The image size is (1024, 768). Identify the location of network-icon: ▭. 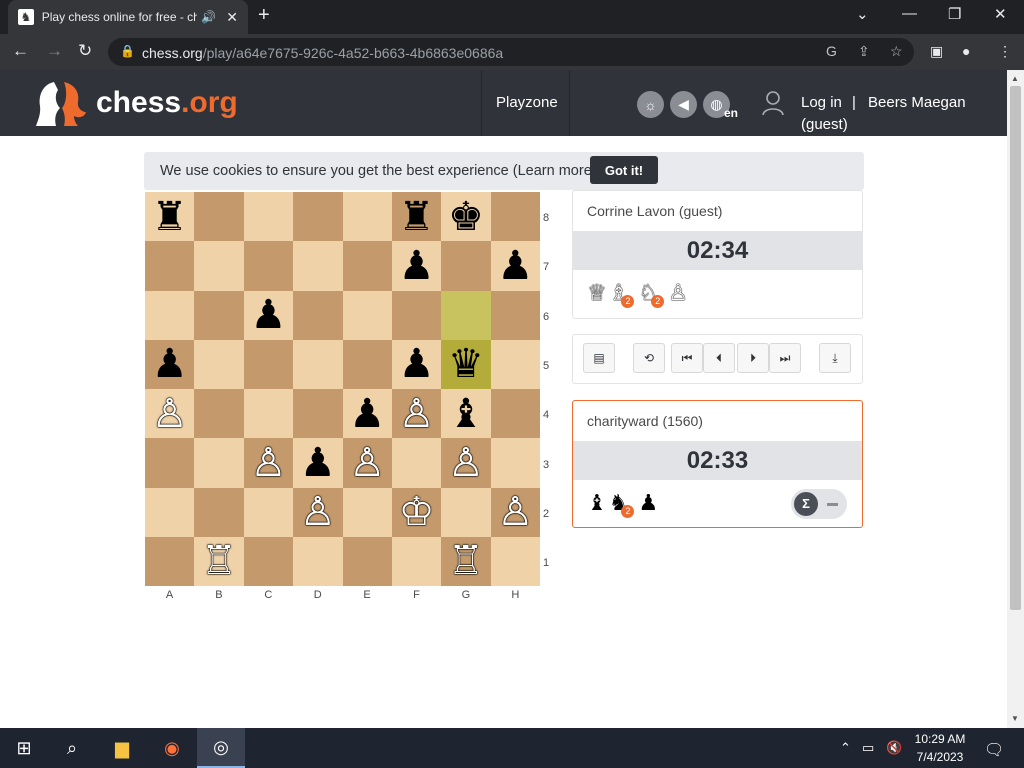
(868, 748).